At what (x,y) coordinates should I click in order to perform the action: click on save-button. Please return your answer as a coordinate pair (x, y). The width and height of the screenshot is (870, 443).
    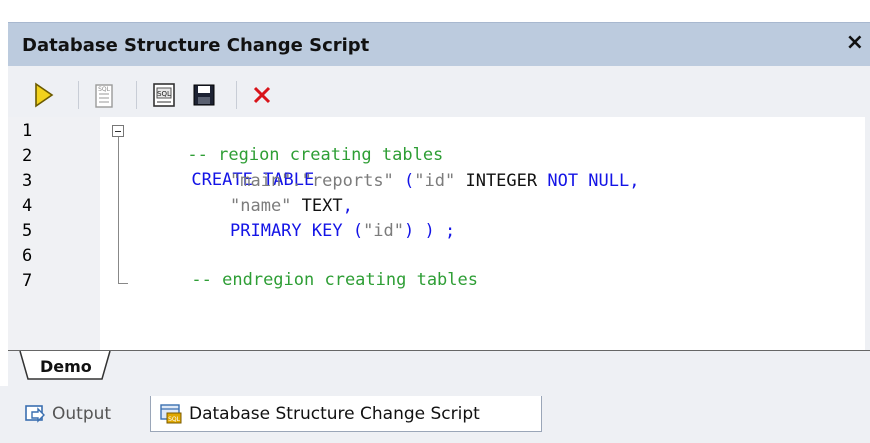
    Looking at the image, I should click on (204, 95).